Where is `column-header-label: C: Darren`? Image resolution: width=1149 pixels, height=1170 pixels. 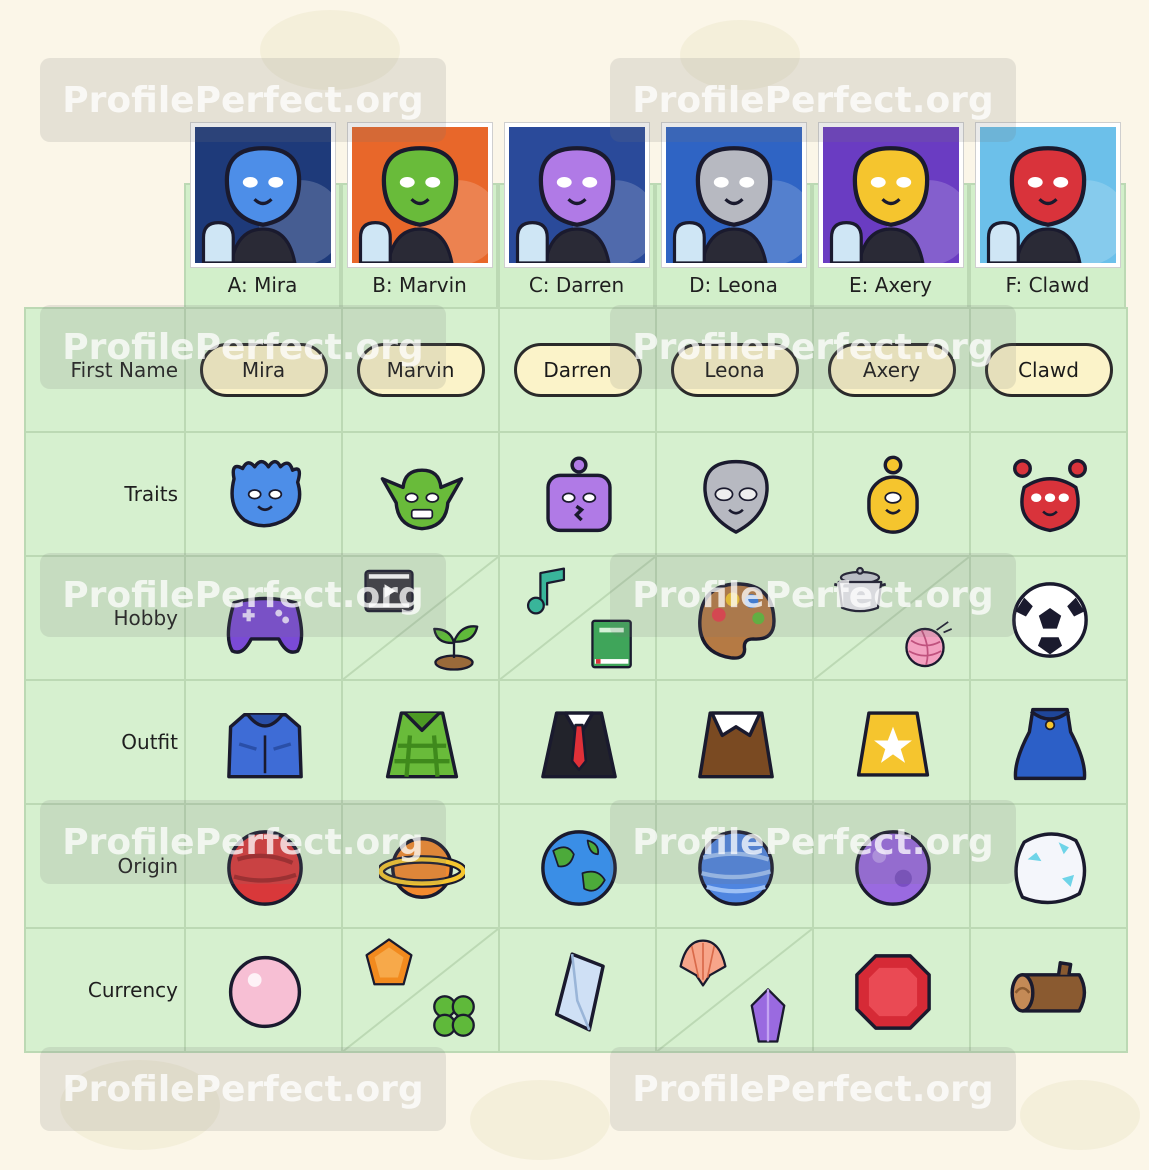
column-header-label: C: Darren is located at coordinates (576, 285).